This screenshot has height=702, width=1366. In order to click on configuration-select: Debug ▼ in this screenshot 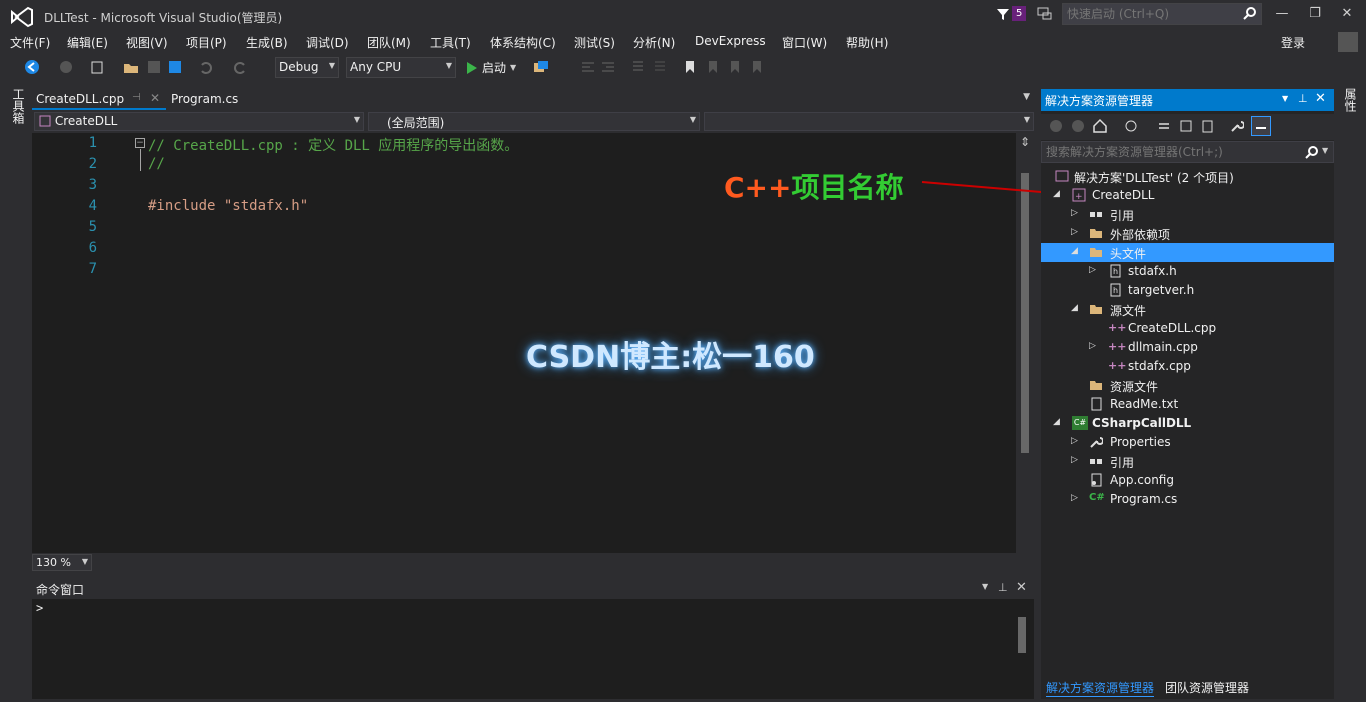, I will do `click(307, 67)`.